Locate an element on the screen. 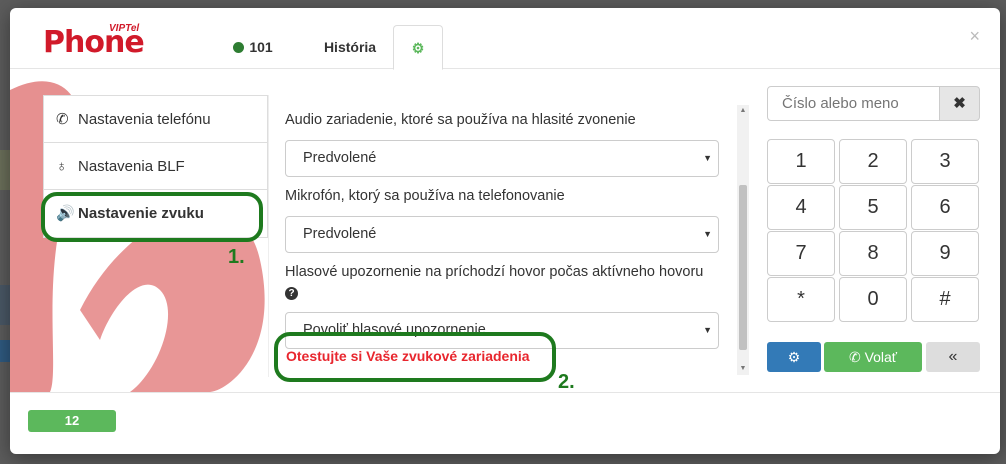 Image resolution: width=1006 pixels, height=464 pixels. dial-key-1: 1 is located at coordinates (801, 161).